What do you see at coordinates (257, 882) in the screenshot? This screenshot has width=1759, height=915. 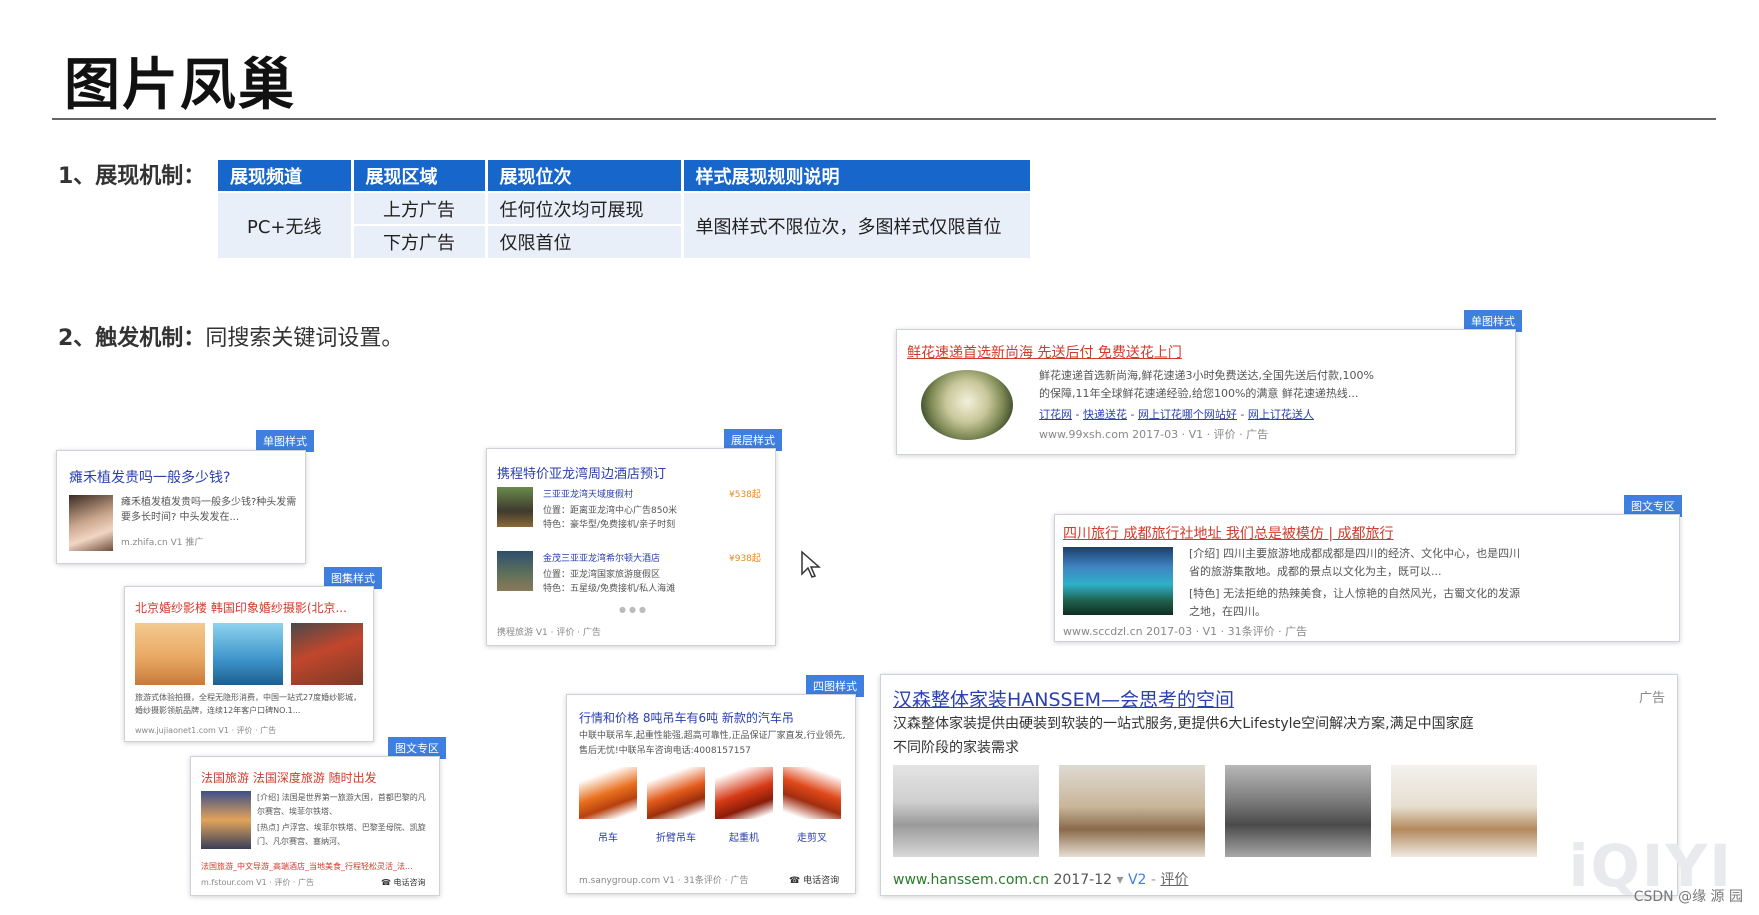 I see `ad-footer: m.fstour.com V1 · 评价 · 广告` at bounding box center [257, 882].